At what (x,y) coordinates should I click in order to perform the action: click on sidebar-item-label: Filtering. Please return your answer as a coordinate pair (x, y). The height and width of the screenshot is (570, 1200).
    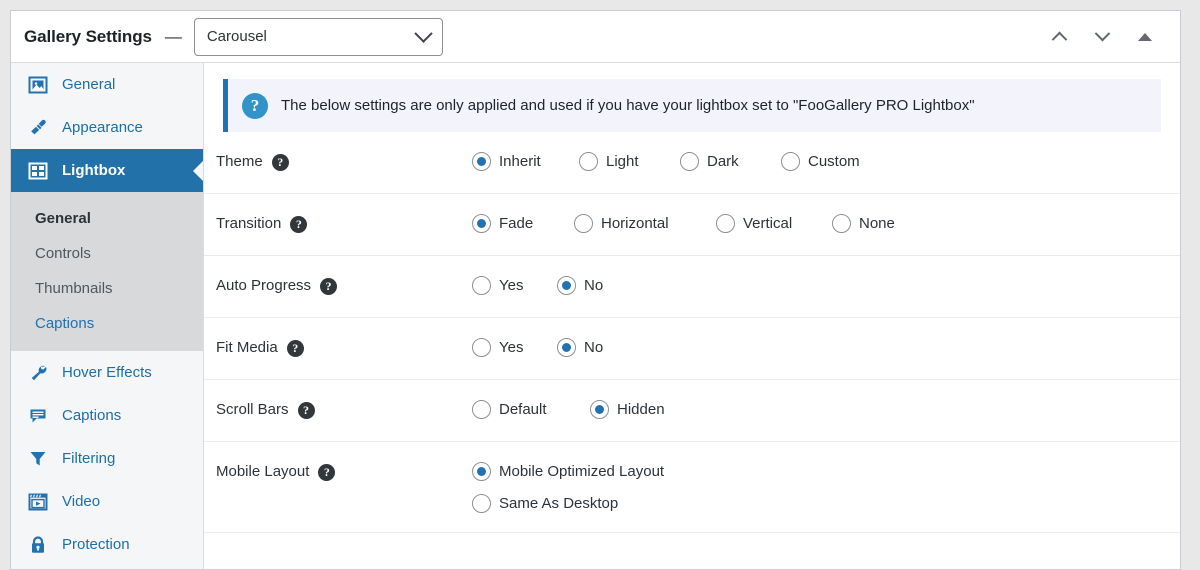
    Looking at the image, I should click on (89, 458).